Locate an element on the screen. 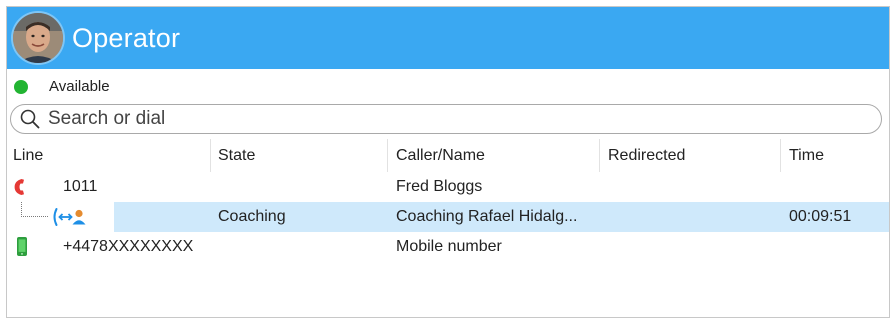 Image resolution: width=896 pixels, height=323 pixels. presence-label: Available is located at coordinates (79, 86).